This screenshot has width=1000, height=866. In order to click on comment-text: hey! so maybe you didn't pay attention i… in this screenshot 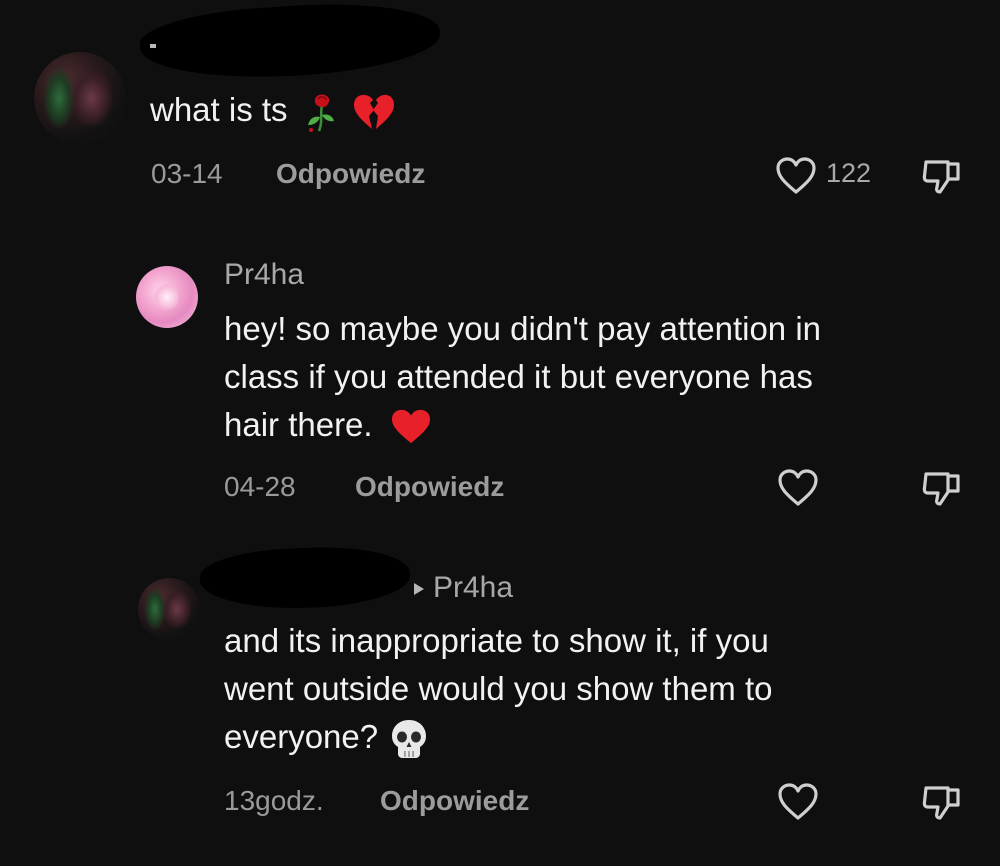, I will do `click(522, 377)`.